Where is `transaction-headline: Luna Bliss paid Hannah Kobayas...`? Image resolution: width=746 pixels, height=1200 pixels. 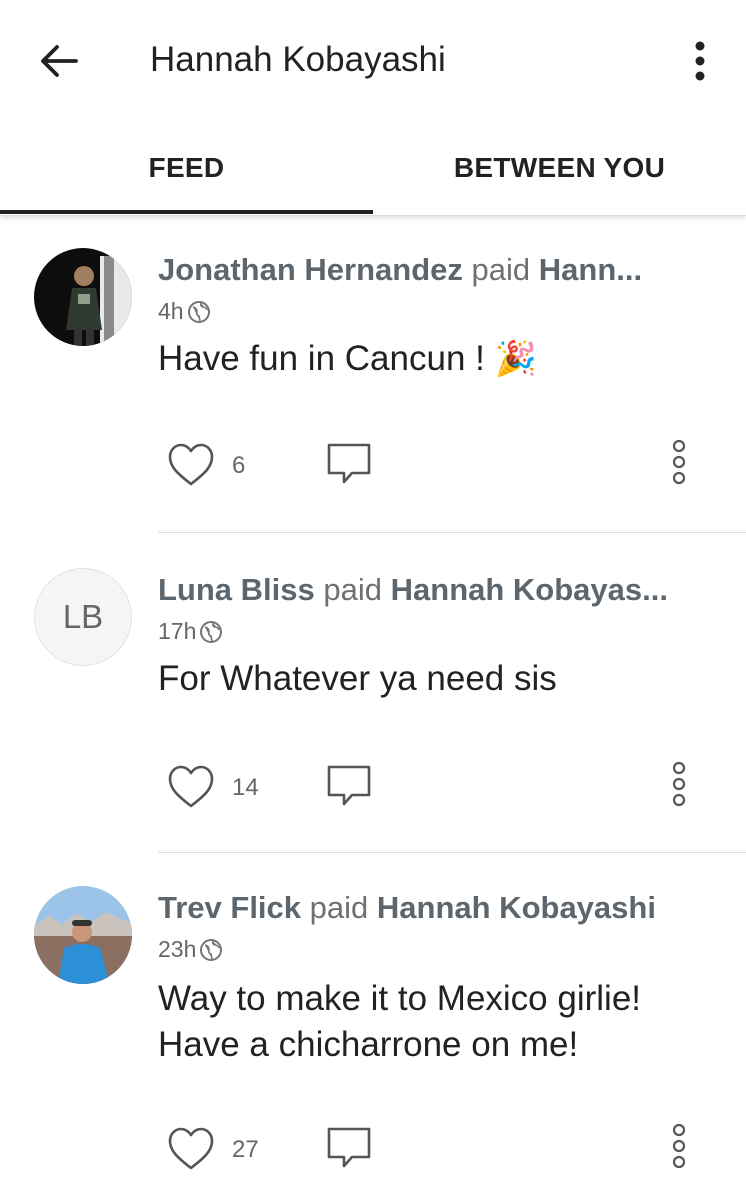 transaction-headline: Luna Bliss paid Hannah Kobayas... is located at coordinates (438, 590).